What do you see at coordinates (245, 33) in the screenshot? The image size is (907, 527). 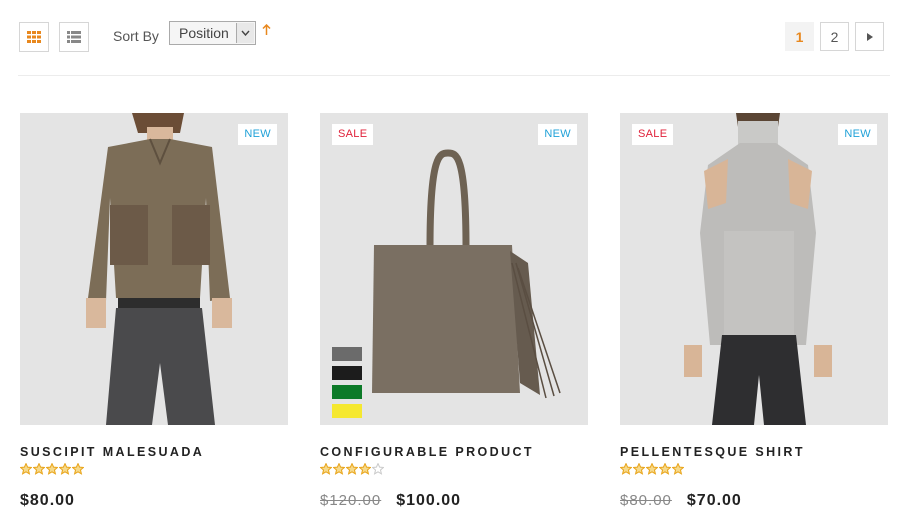 I see `chevron-down-icon` at bounding box center [245, 33].